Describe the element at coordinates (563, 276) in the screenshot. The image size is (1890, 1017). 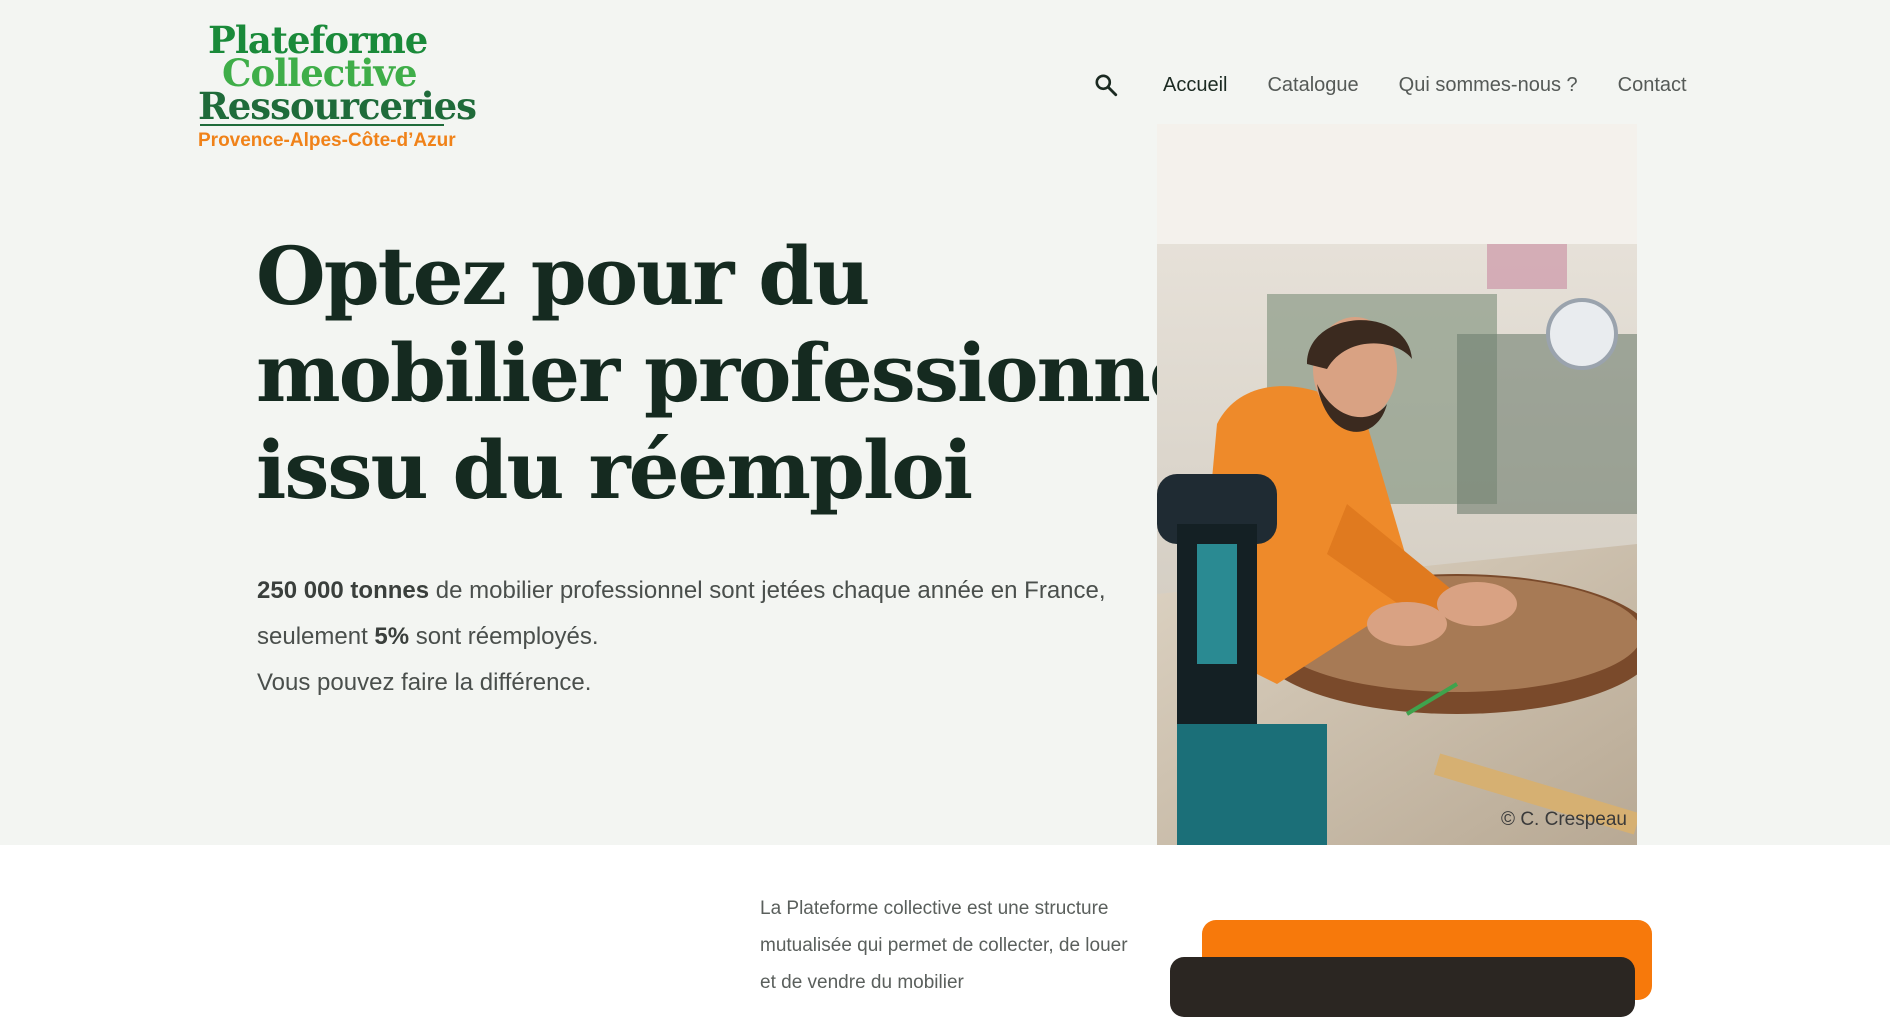
I see `headline-line-1: Optez pour du` at that location.